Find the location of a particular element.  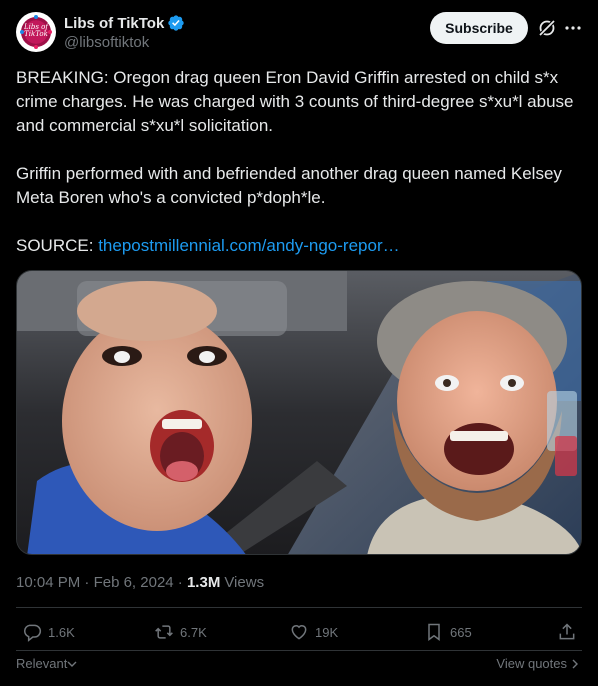

source-label: SOURCE: is located at coordinates (57, 245).